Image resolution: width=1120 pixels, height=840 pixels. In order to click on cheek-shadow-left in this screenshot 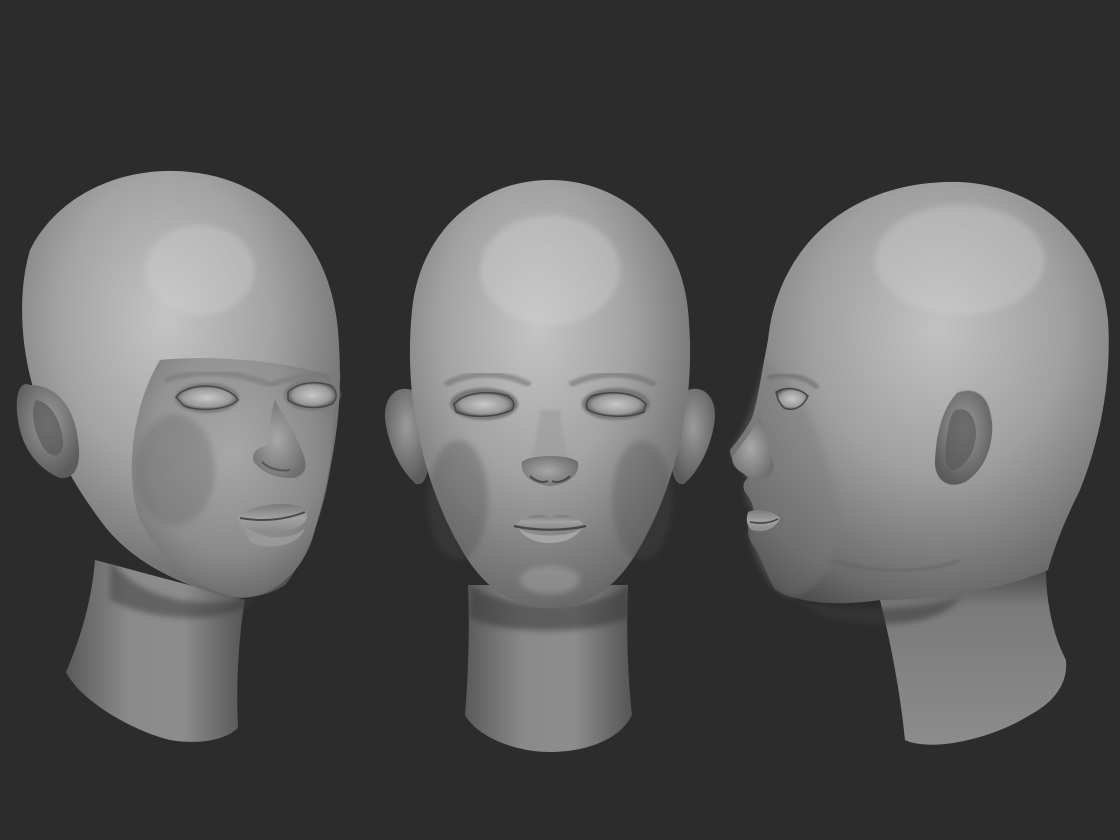, I will do `click(458, 500)`.